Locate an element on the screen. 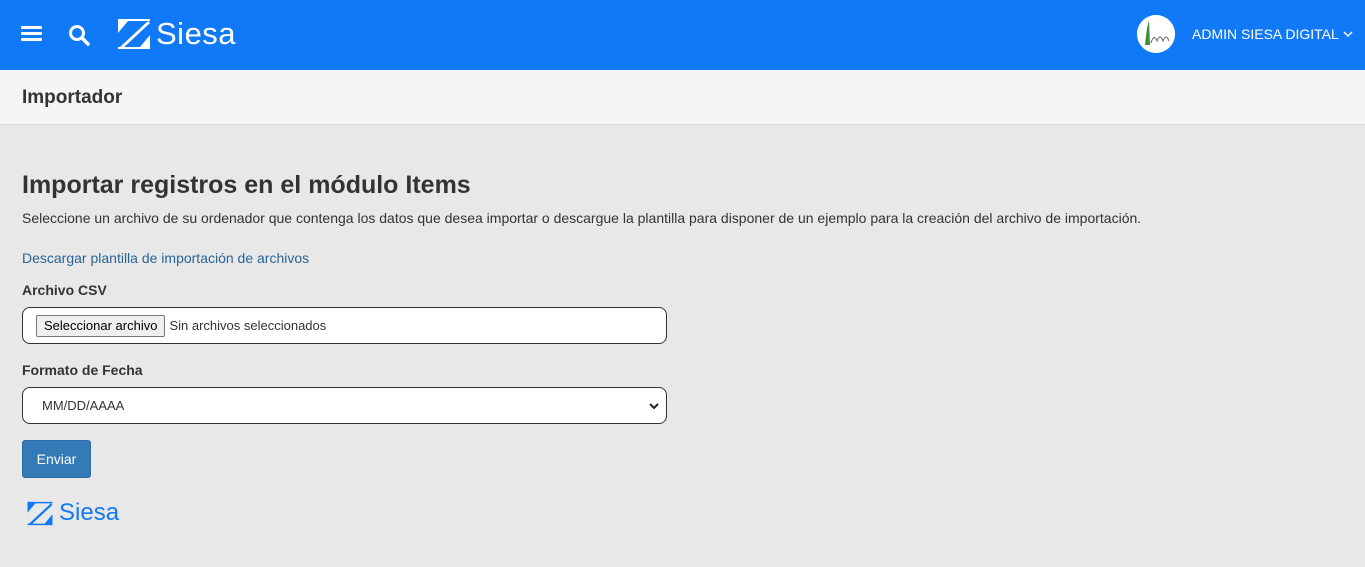 The image size is (1365, 567). date-format-value: MM/DD/AAAA is located at coordinates (83, 405).